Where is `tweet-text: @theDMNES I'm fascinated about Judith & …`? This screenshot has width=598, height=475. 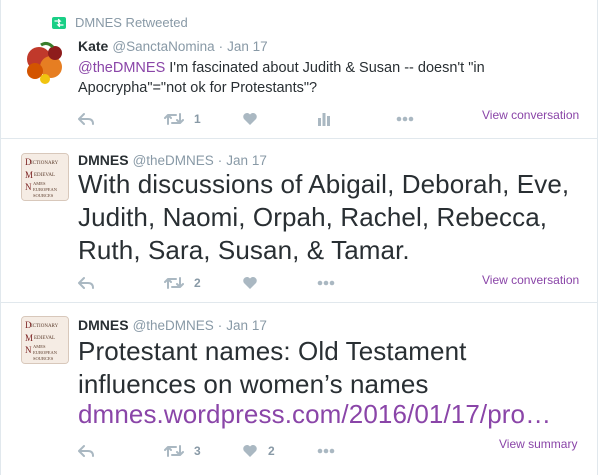 tweet-text: @theDMNES I'm fascinated about Judith & … is located at coordinates (328, 78).